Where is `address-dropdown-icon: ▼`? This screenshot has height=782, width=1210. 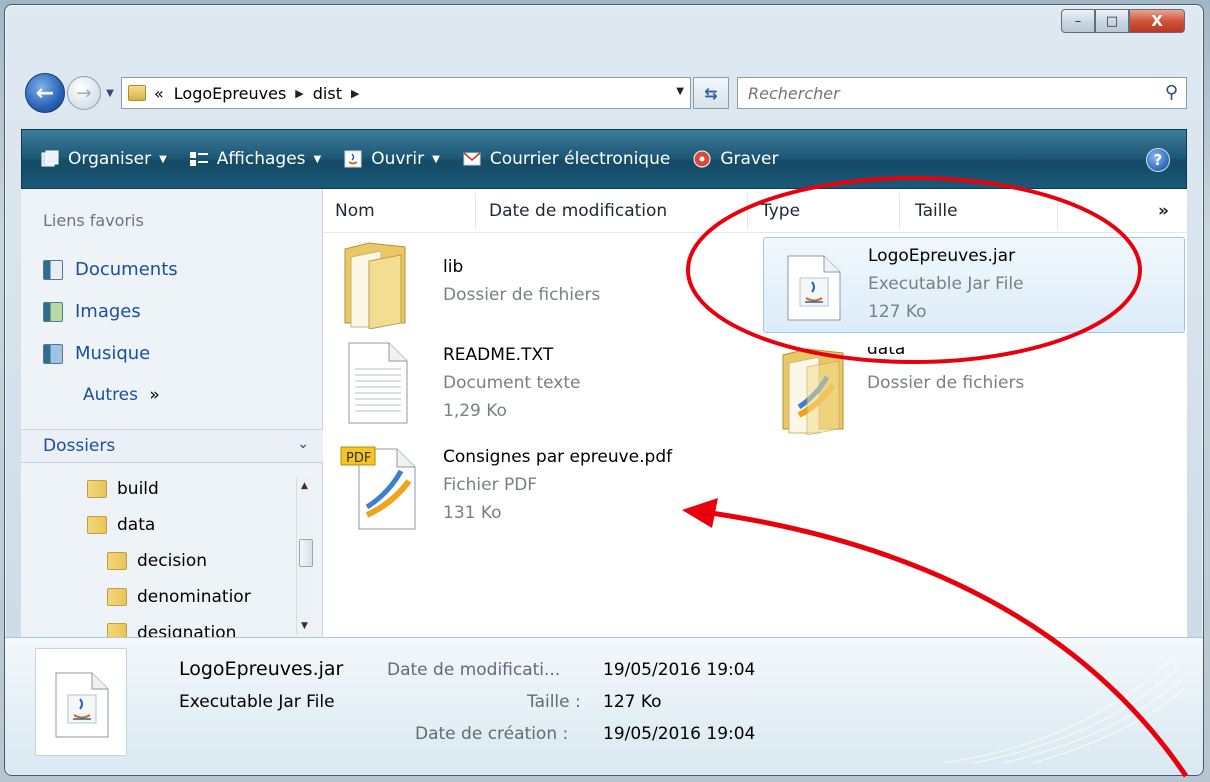 address-dropdown-icon: ▼ is located at coordinates (680, 91).